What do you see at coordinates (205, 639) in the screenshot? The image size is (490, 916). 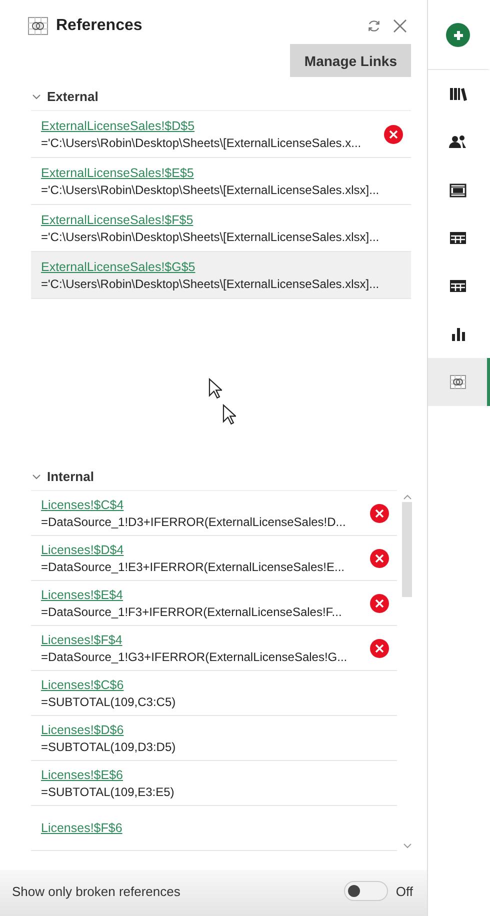 I see `reference-link: Licenses!$F$4` at bounding box center [205, 639].